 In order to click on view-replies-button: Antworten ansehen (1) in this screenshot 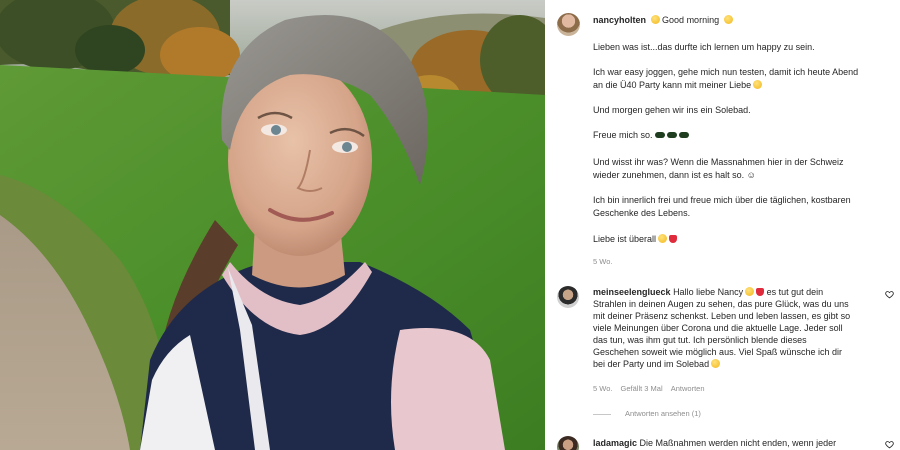, I will do `click(663, 413)`.